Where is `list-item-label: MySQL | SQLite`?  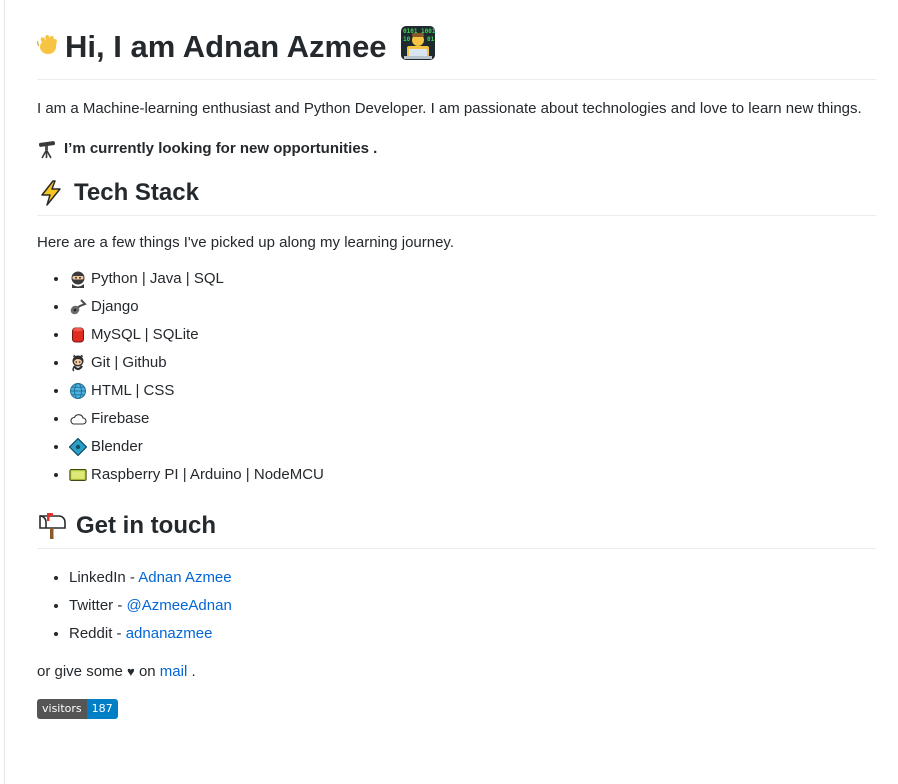 list-item-label: MySQL | SQLite is located at coordinates (145, 335).